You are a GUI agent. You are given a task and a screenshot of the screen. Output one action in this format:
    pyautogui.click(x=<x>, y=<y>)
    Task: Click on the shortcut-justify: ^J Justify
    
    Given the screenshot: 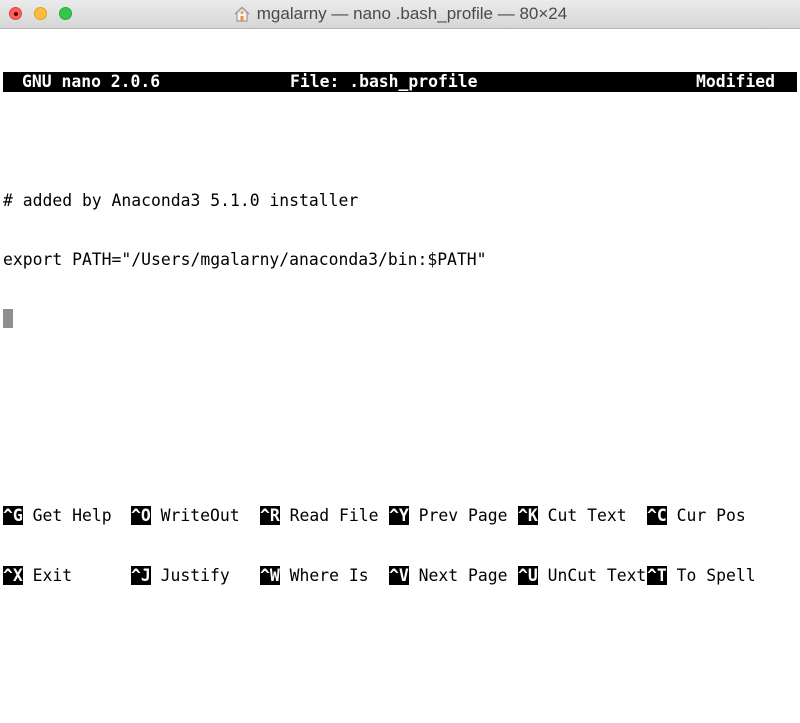 What is the action you would take?
    pyautogui.click(x=180, y=575)
    